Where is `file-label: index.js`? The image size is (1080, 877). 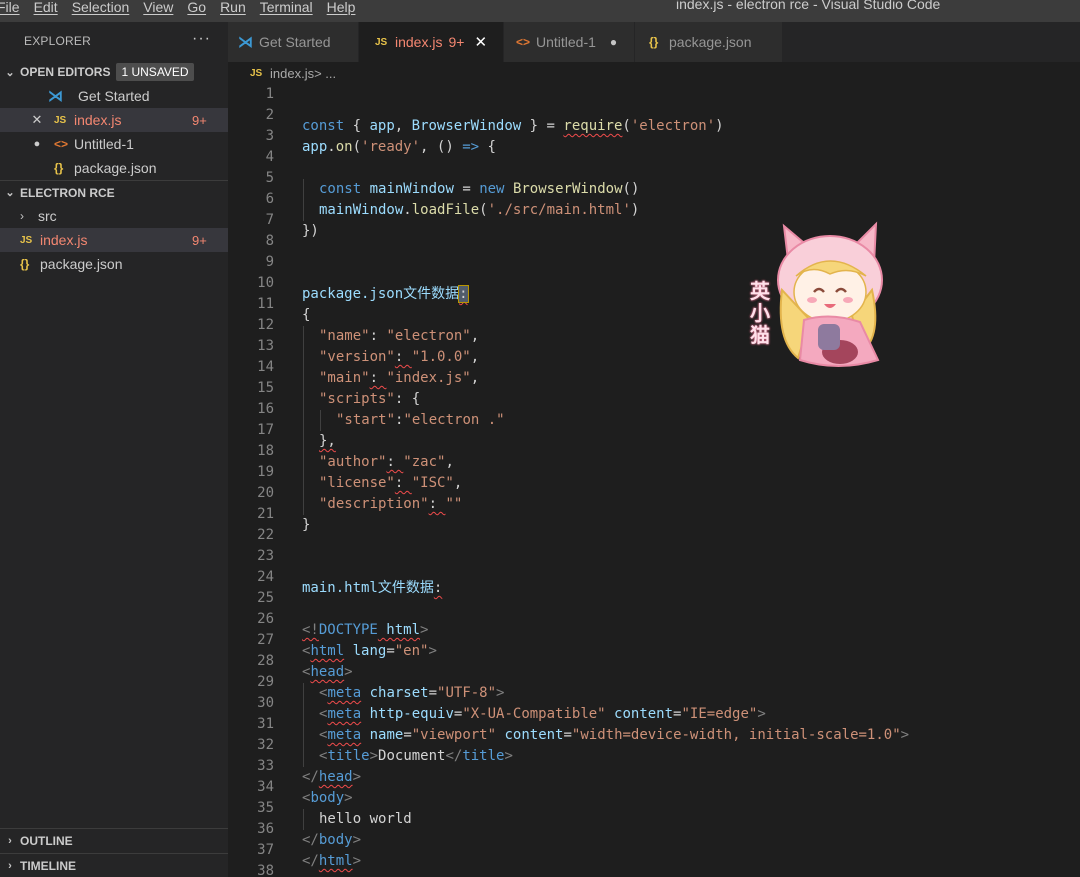
file-label: index.js is located at coordinates (64, 240).